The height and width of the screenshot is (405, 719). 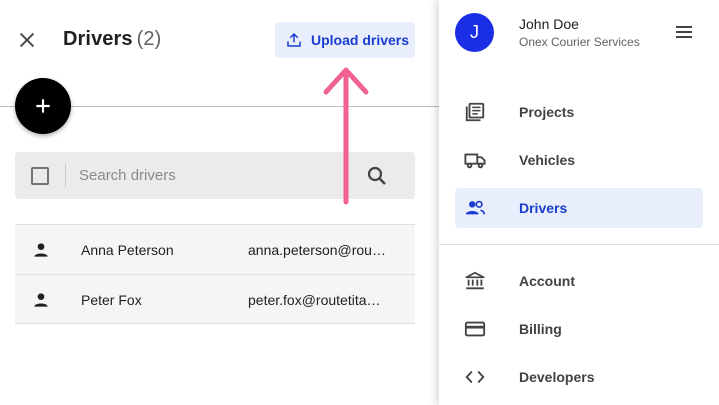 What do you see at coordinates (547, 160) in the screenshot?
I see `sidebar-item-label: Vehicles` at bounding box center [547, 160].